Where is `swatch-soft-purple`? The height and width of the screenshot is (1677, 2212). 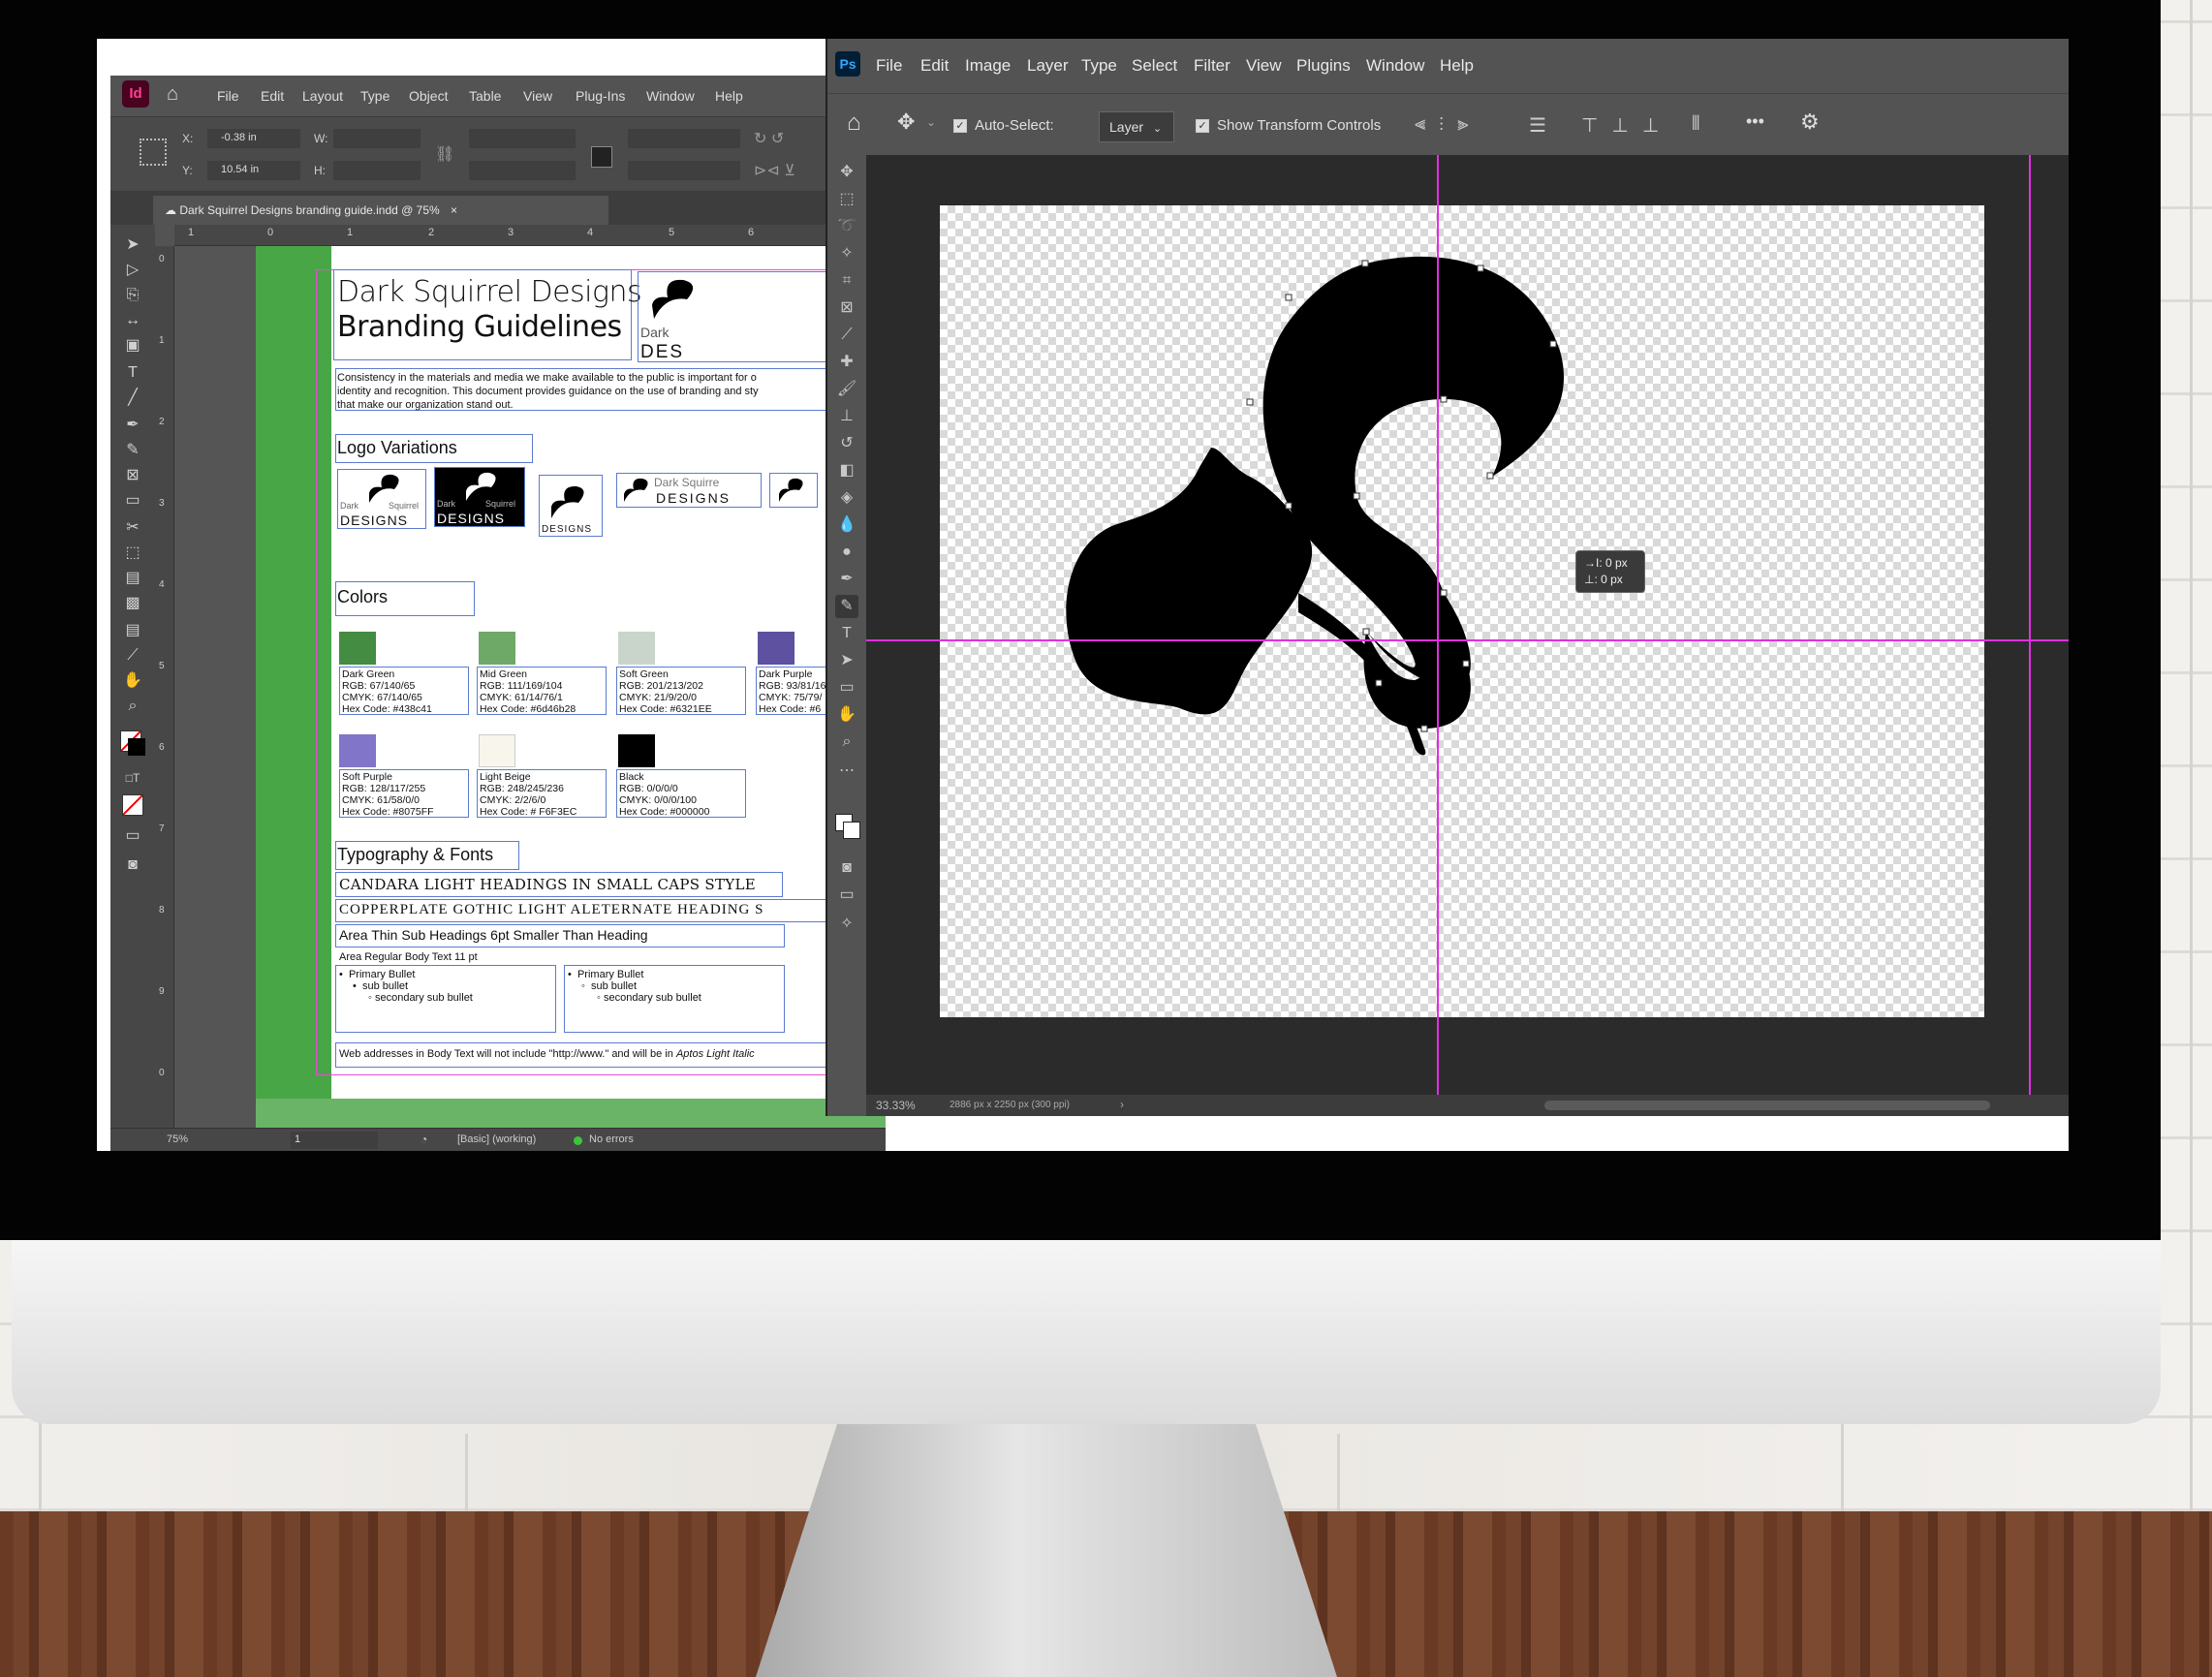
swatch-soft-purple is located at coordinates (357, 750).